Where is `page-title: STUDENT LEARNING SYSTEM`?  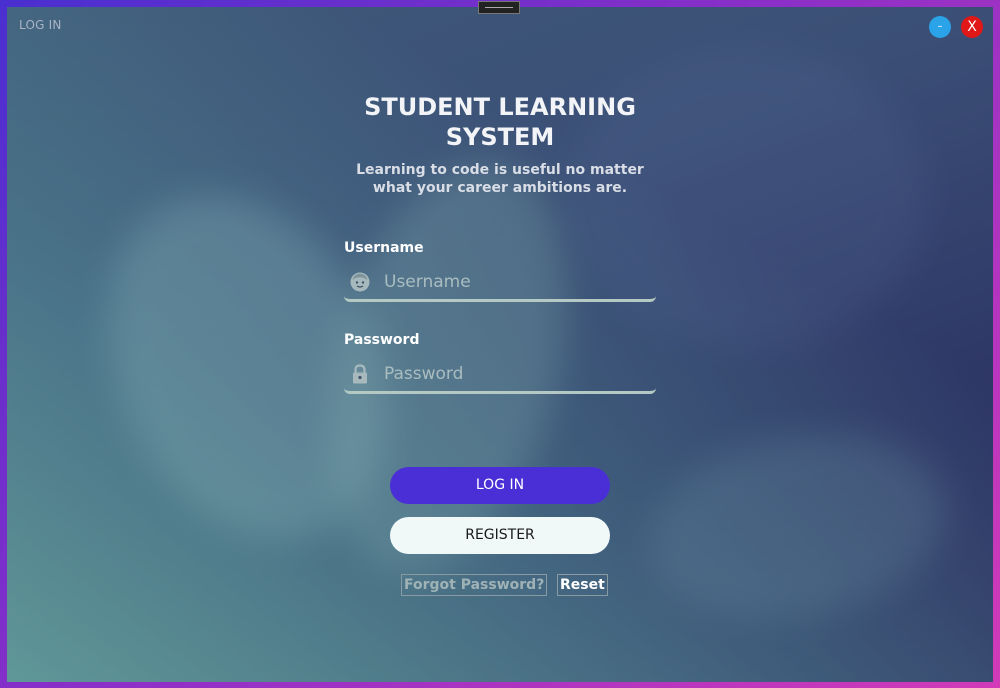 page-title: STUDENT LEARNING SYSTEM is located at coordinates (500, 122).